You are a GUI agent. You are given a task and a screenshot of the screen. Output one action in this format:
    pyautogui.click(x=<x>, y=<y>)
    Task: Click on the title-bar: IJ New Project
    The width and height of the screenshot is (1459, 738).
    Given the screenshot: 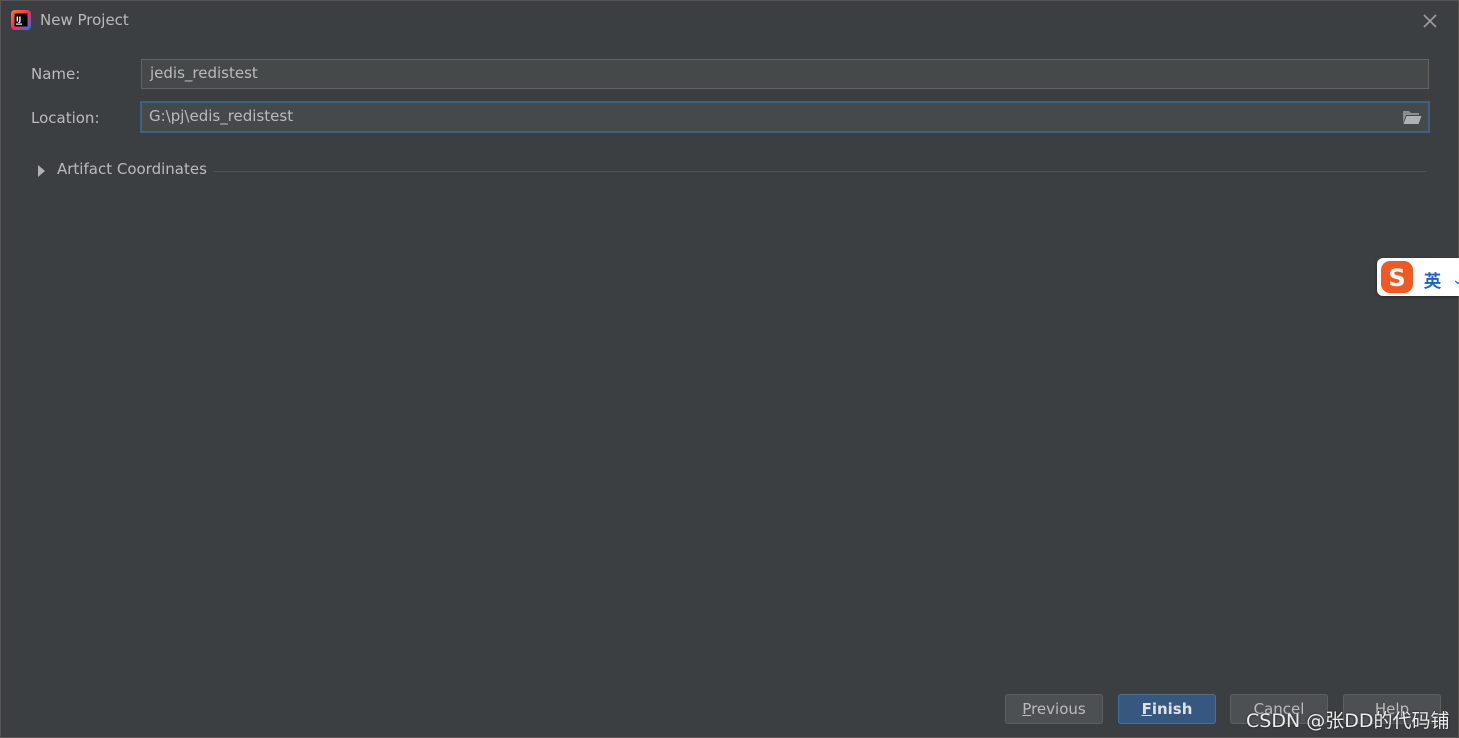 What is the action you would take?
    pyautogui.click(x=729, y=20)
    